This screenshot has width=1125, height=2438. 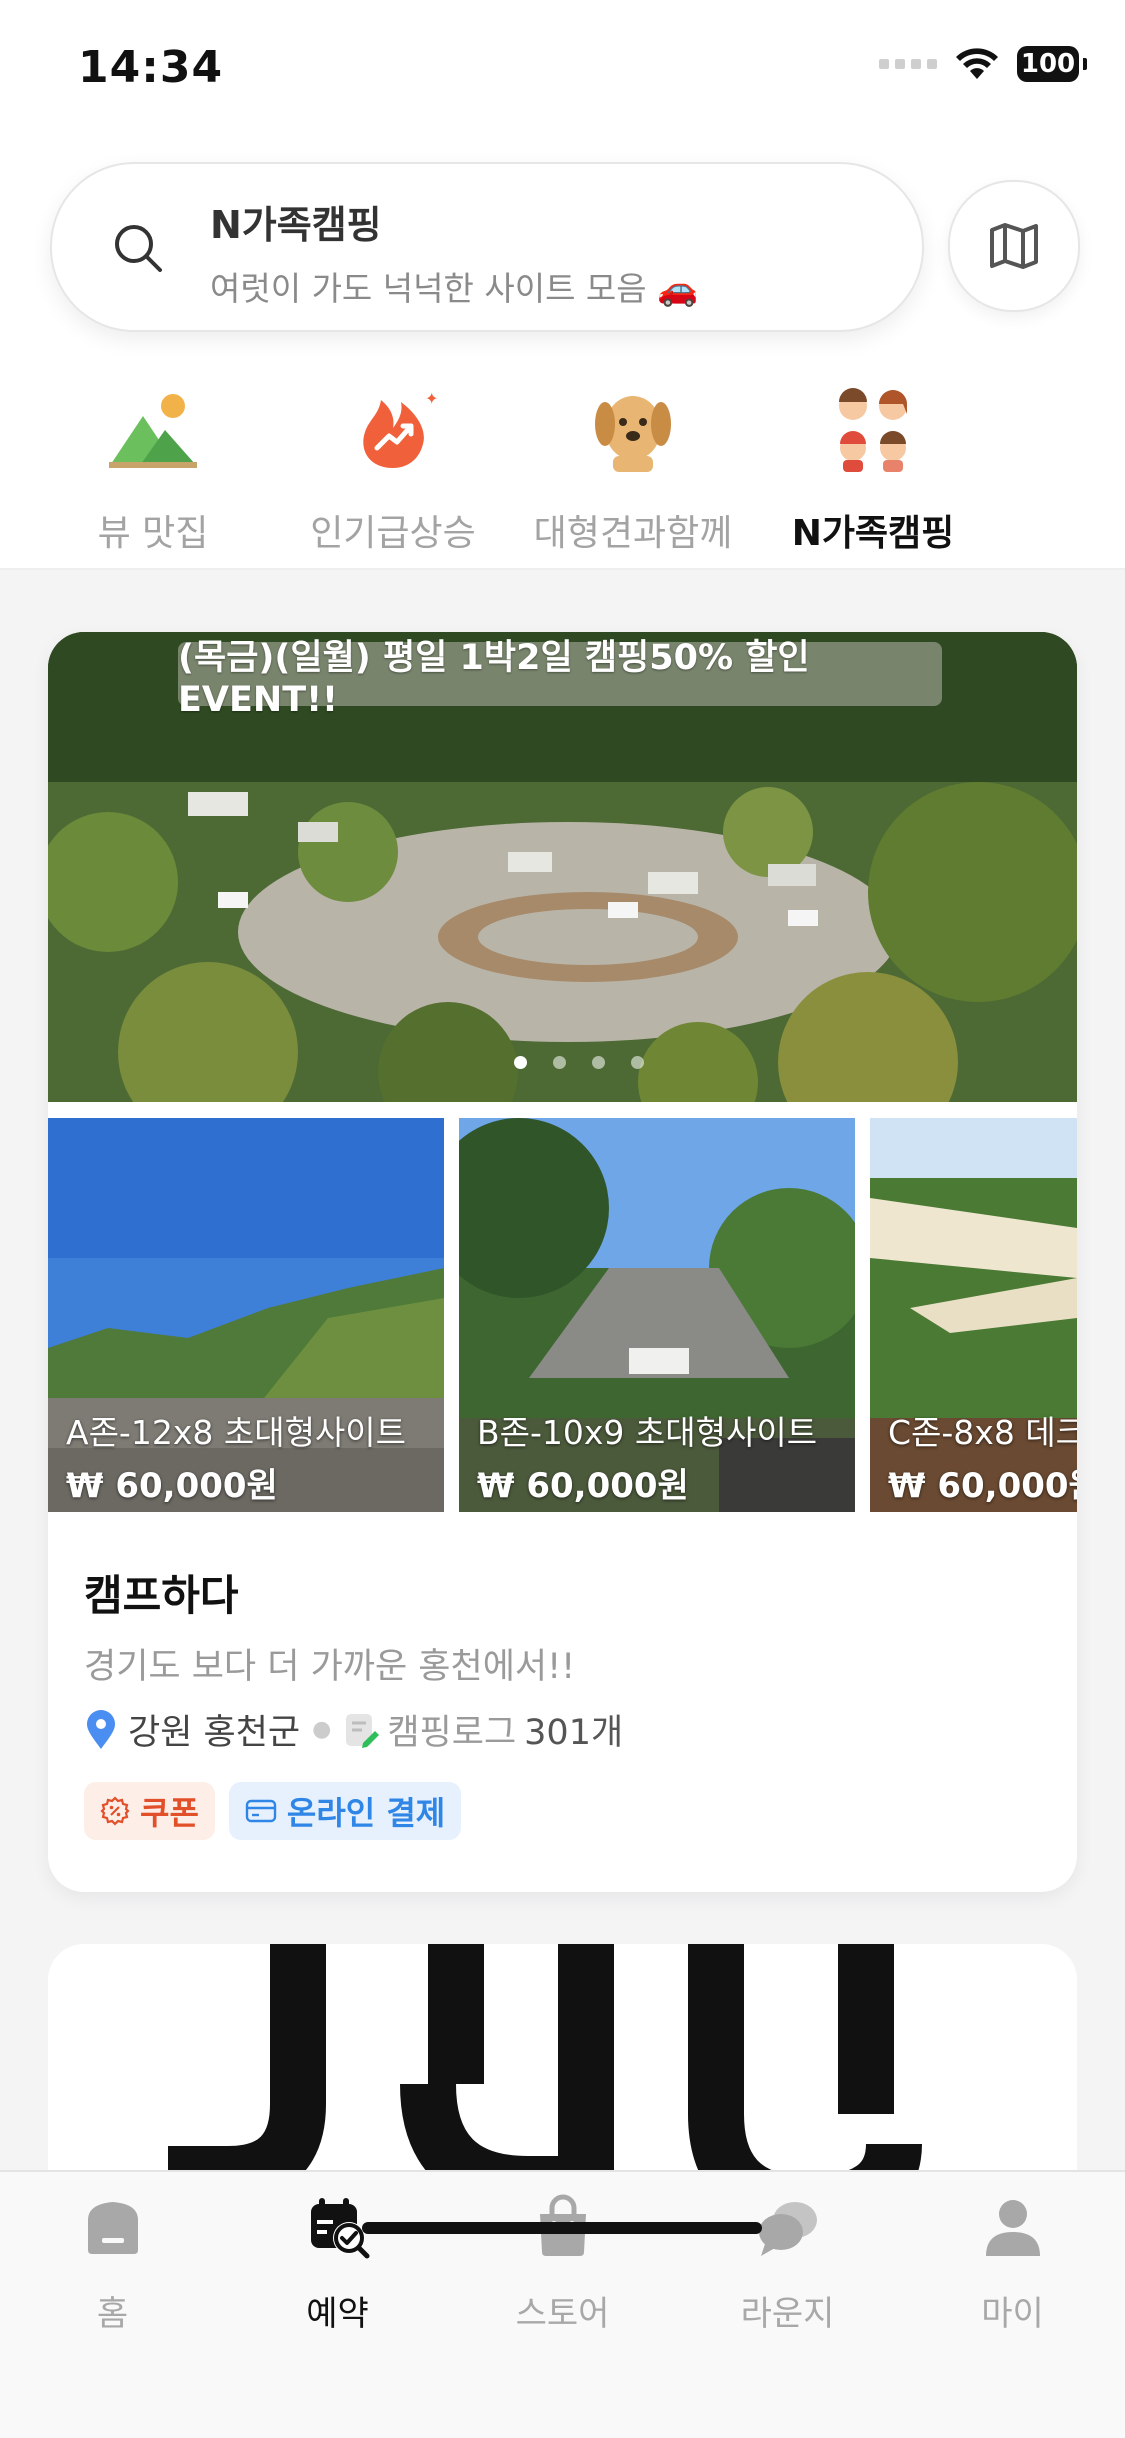 What do you see at coordinates (112, 2264) in the screenshot?
I see `tab-home: 홈` at bounding box center [112, 2264].